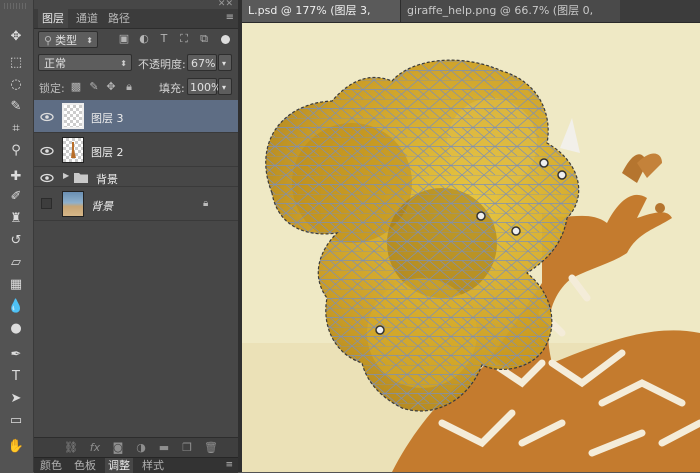  I want to click on filter-smart-object-icon: ⧉, so click(204, 39).